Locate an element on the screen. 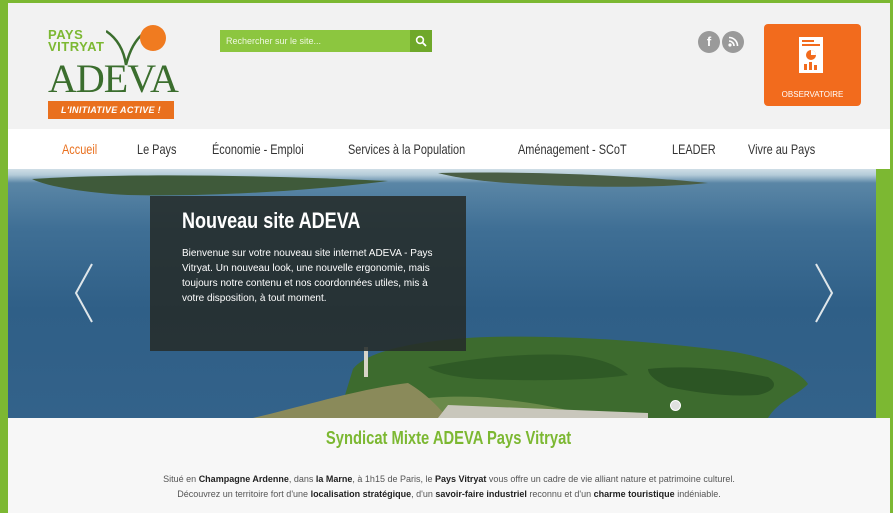 This screenshot has width=893, height=513. nav-item-le-pays: Le Pays is located at coordinates (156, 149).